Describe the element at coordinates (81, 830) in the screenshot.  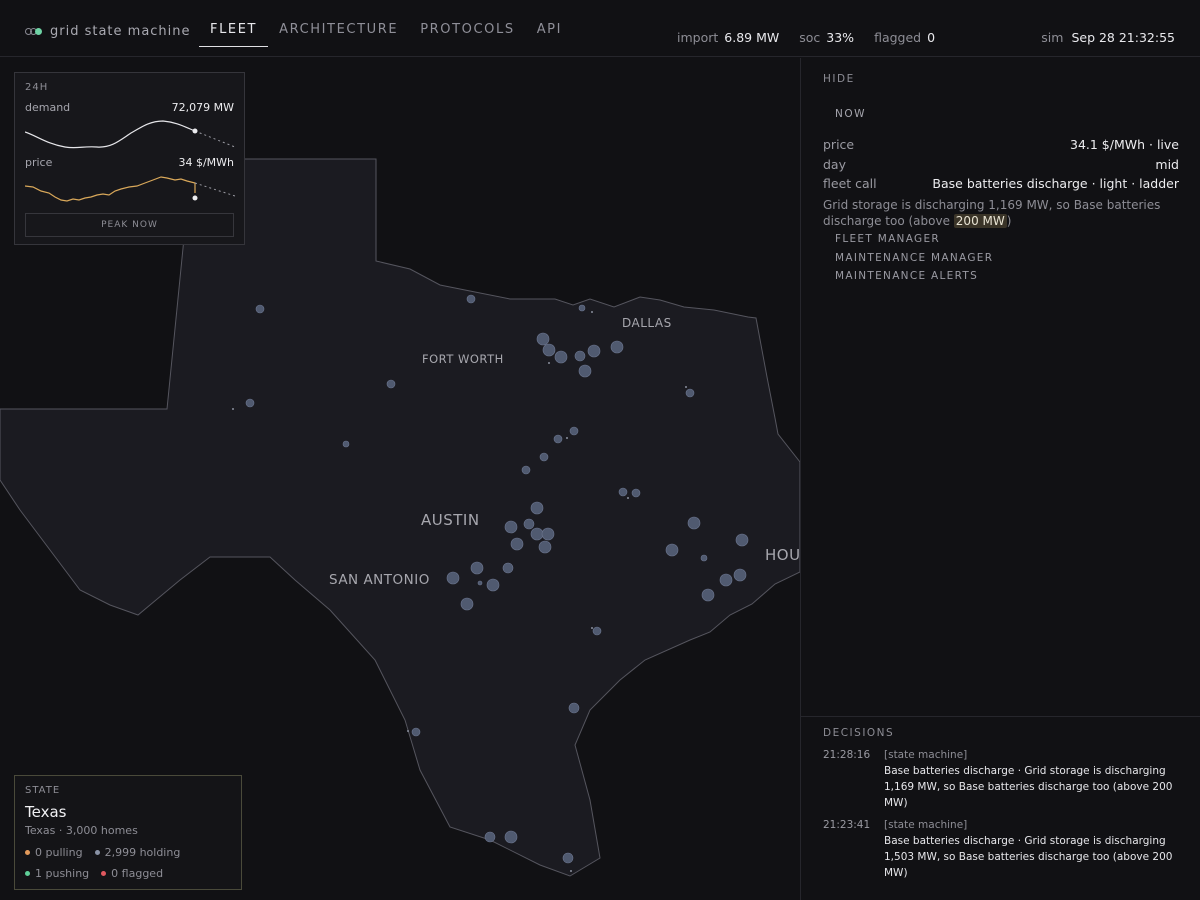
I see `state-subtitle: Texas · 3,000 homes` at that location.